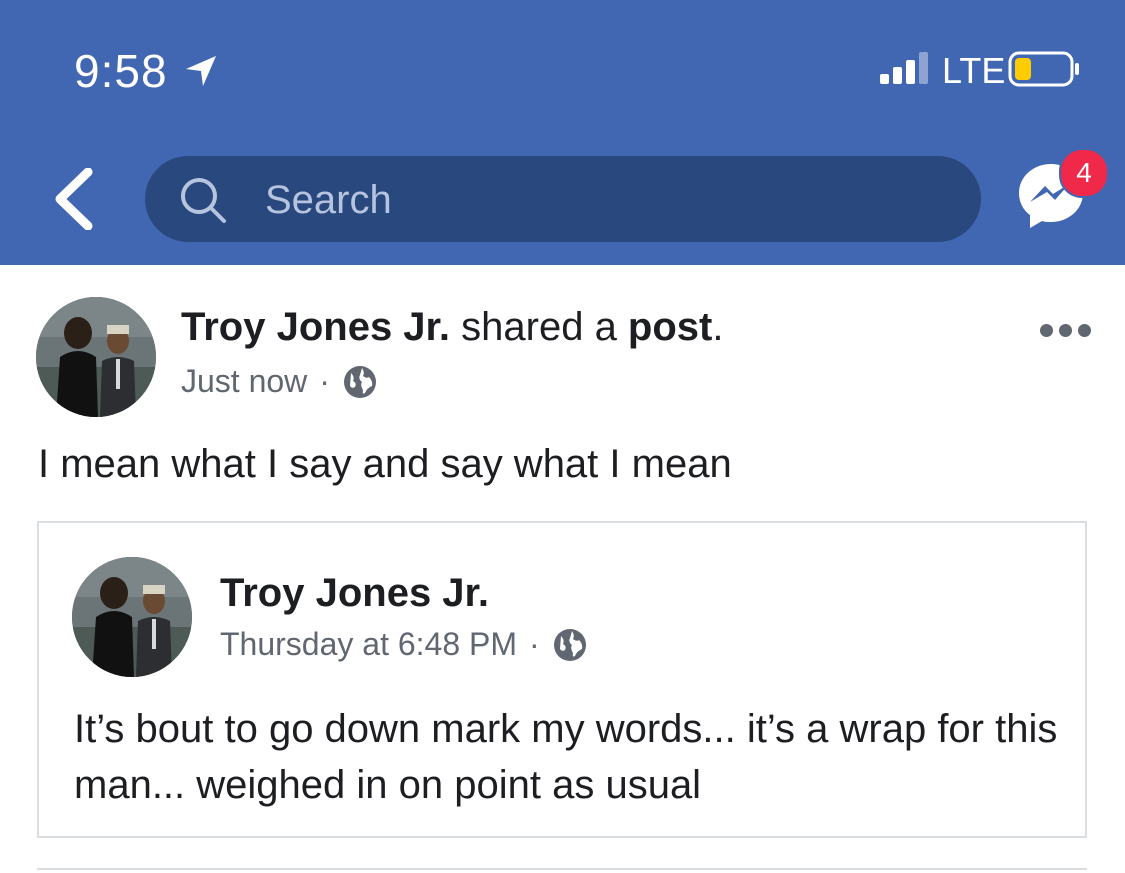 This screenshot has width=1125, height=873. I want to click on post-header: Troy Jones Jr. shared a post., so click(452, 327).